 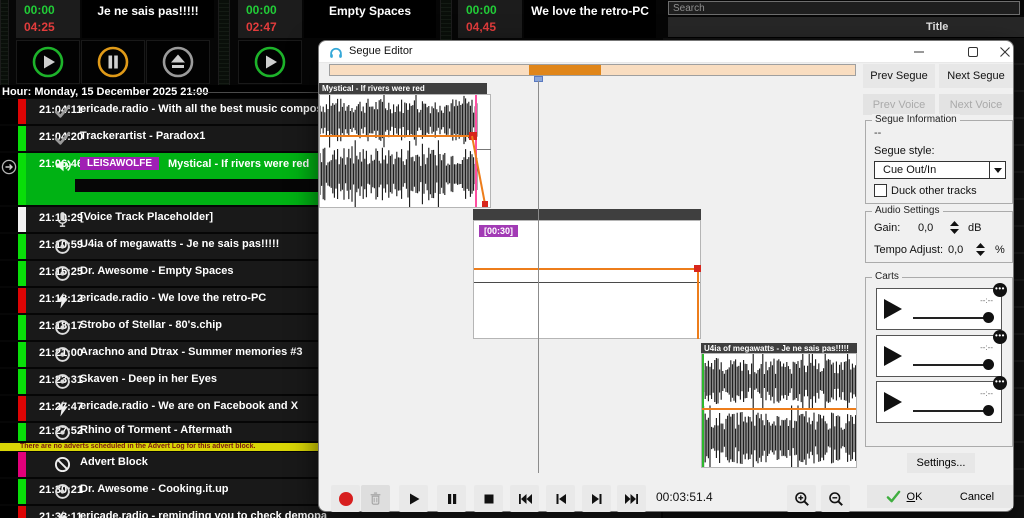 What do you see at coordinates (914, 496) in the screenshot?
I see `ok-label: OK` at bounding box center [914, 496].